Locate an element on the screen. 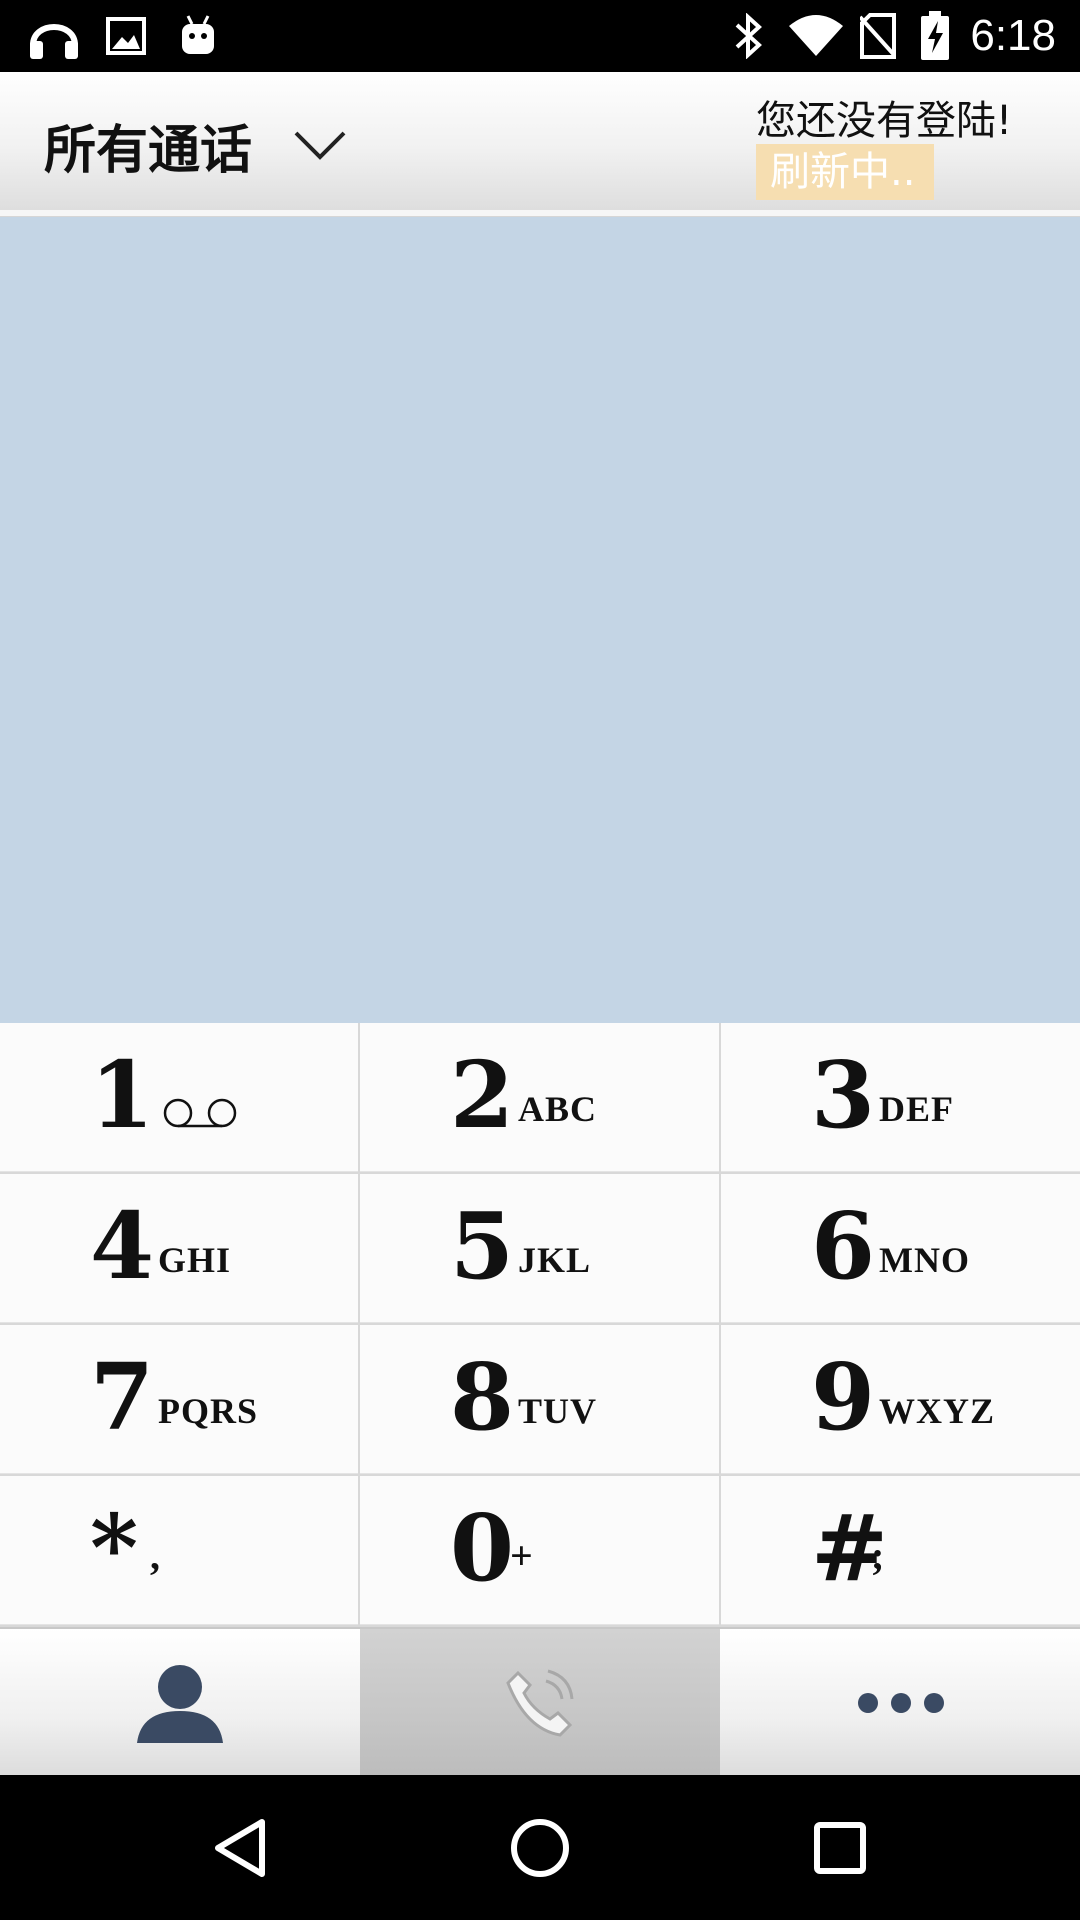  key-letters: TUV is located at coordinates (558, 1411).